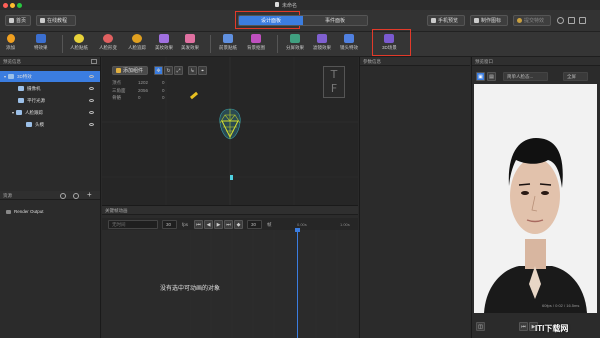  I want to click on preview-first-frame-icon: ⏮, so click(523, 326).